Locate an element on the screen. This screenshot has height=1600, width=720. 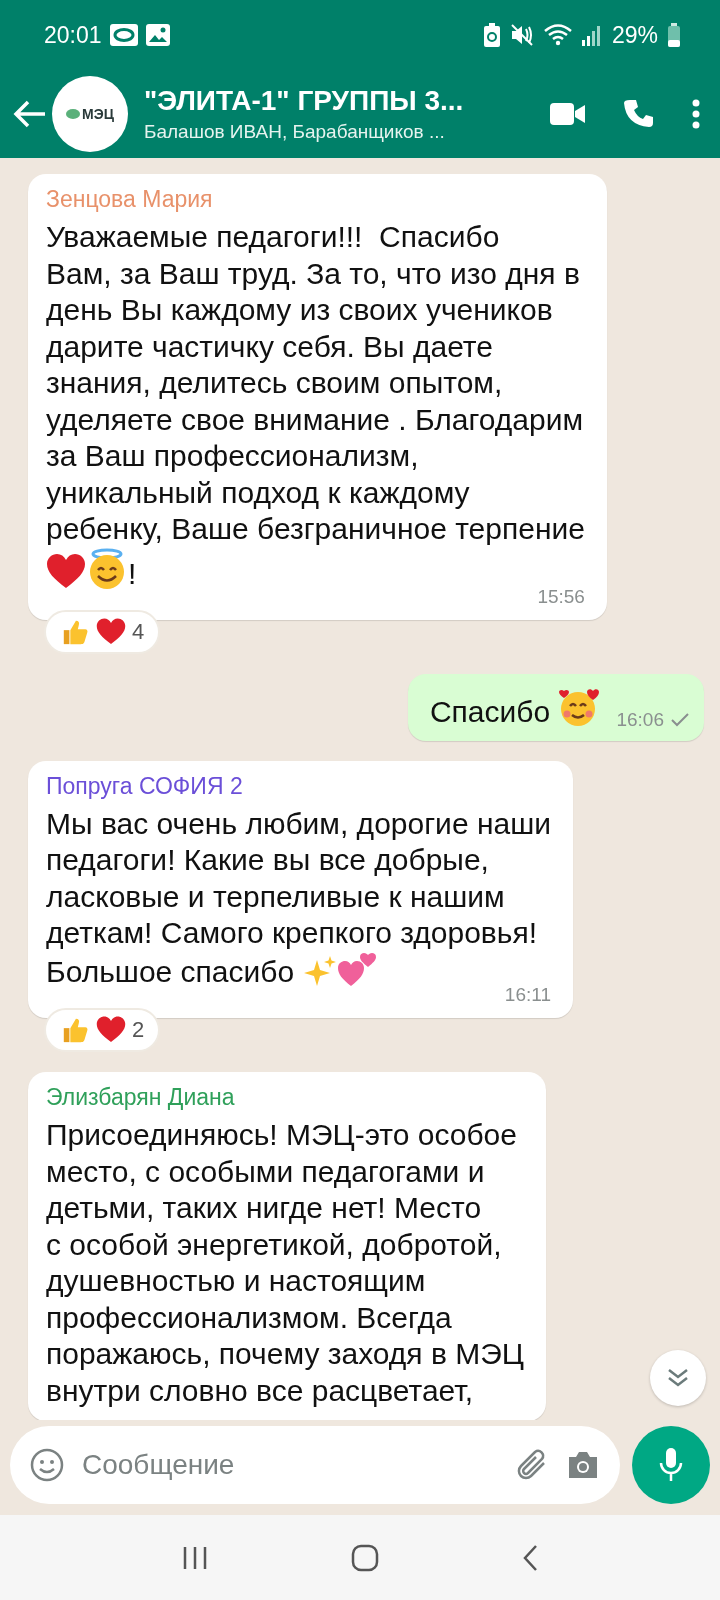
signal-icon is located at coordinates (591, 35).